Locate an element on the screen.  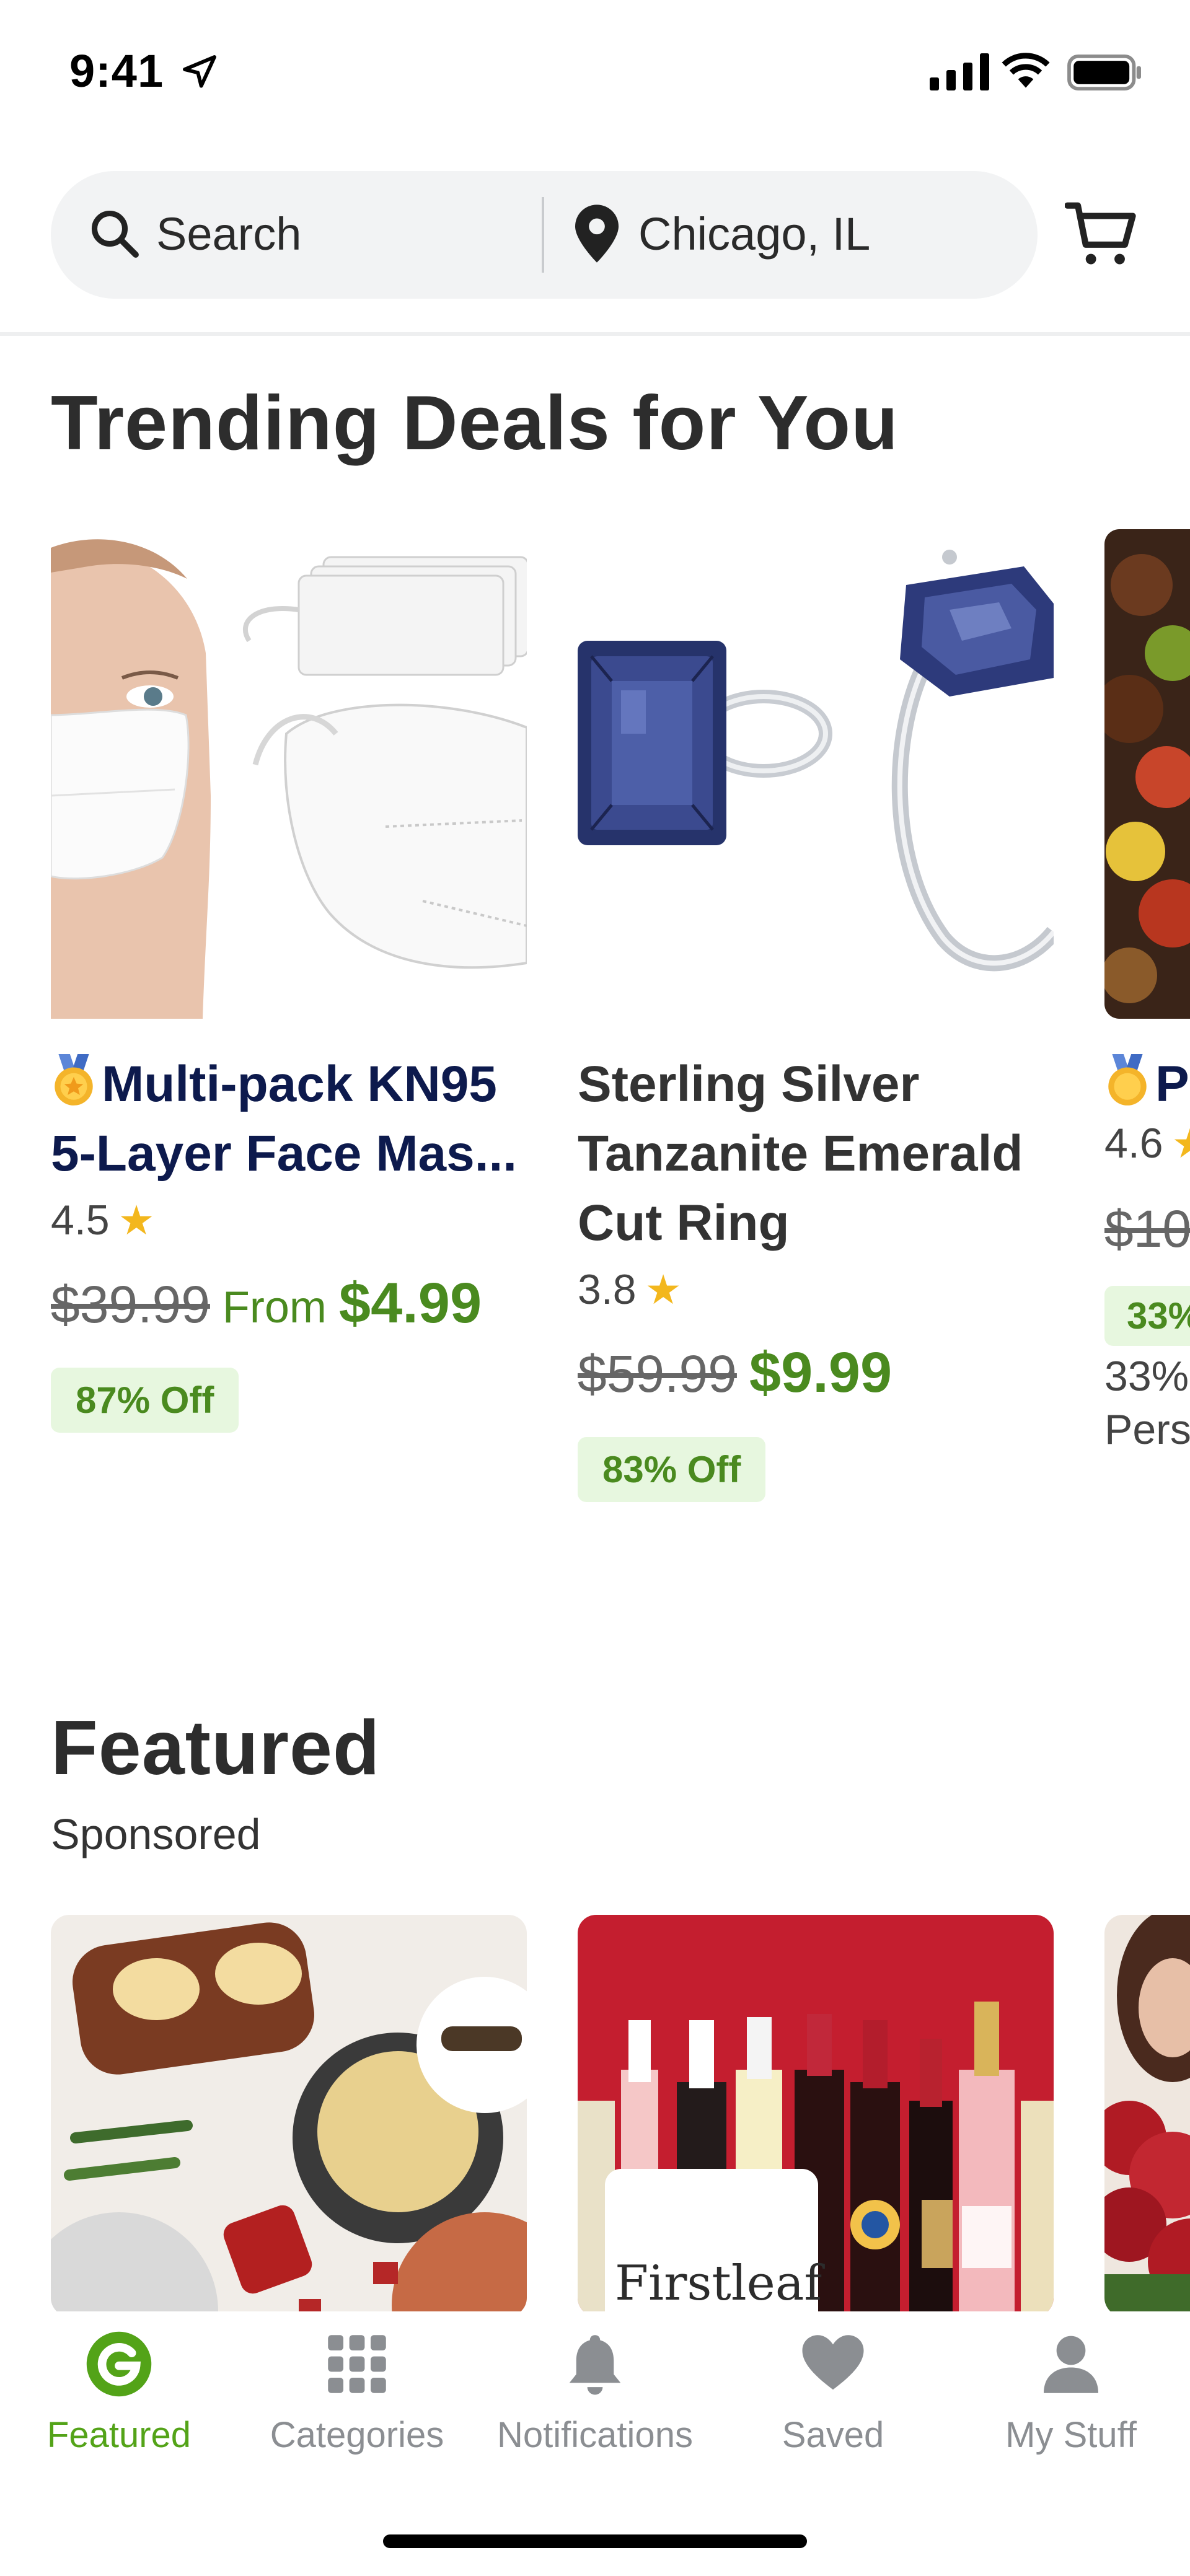
deal-card-partial: P 4.6★ $10 33% 33% Pers is located at coordinates (1147, 993).